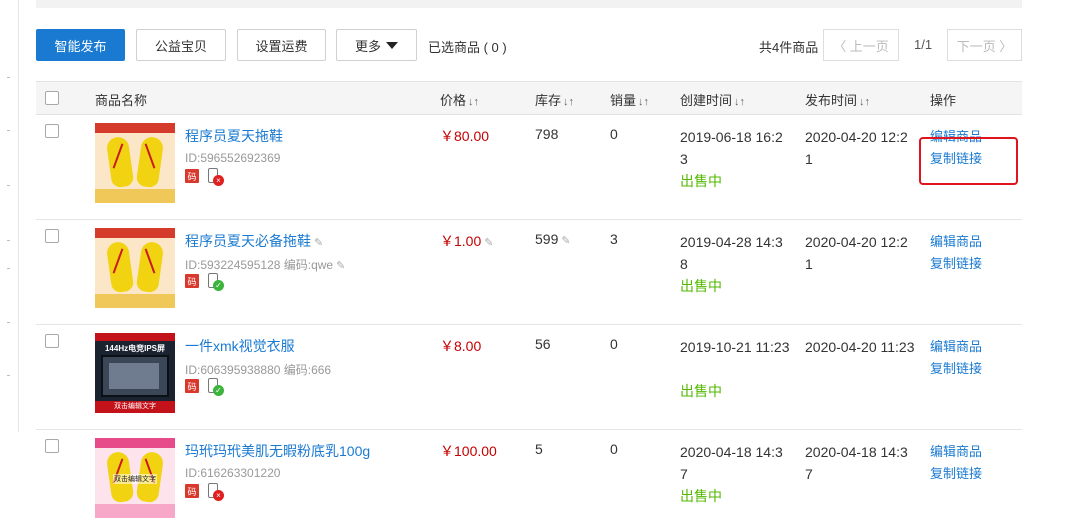 This screenshot has height=531, width=1088. I want to click on published-time: 2020-04-20 12:21, so click(856, 148).